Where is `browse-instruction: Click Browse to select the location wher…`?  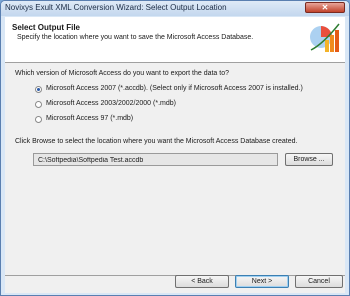 browse-instruction: Click Browse to select the location wher… is located at coordinates (156, 141).